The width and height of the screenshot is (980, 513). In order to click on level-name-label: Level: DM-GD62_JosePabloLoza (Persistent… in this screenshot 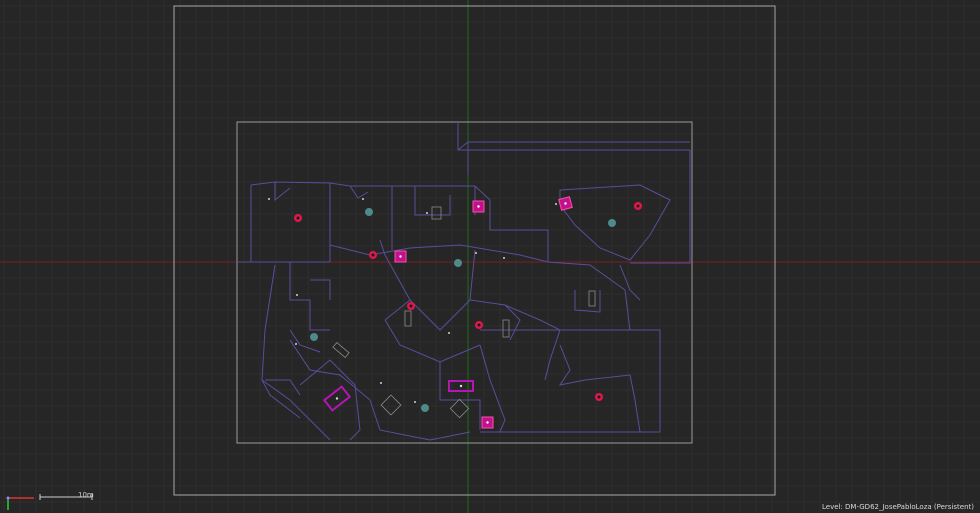, I will do `click(897, 507)`.